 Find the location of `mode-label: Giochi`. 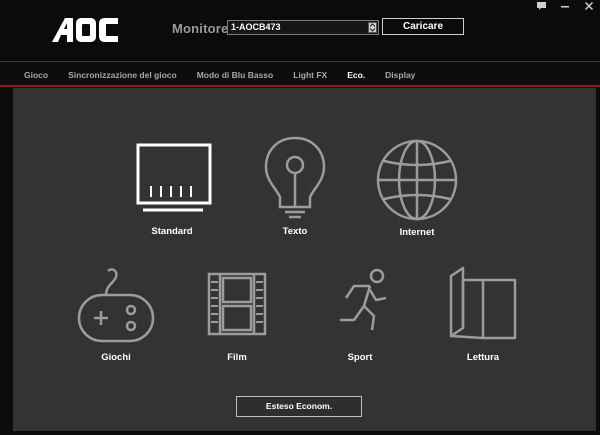

mode-label: Giochi is located at coordinates (116, 357).